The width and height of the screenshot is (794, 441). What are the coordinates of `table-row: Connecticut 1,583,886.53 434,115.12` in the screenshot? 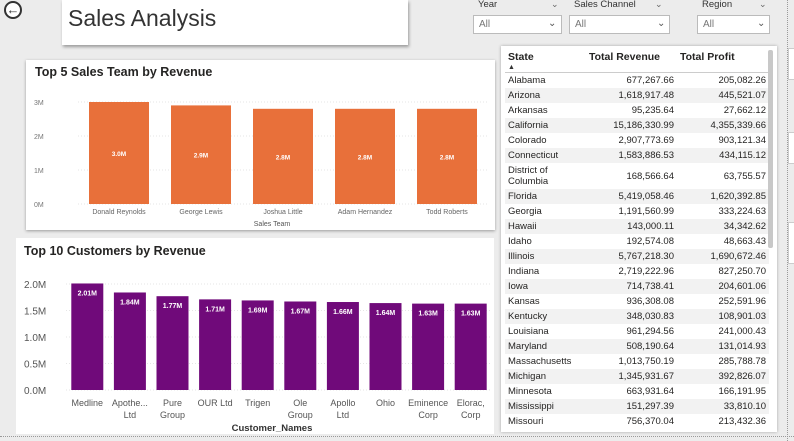 It's located at (637, 155).